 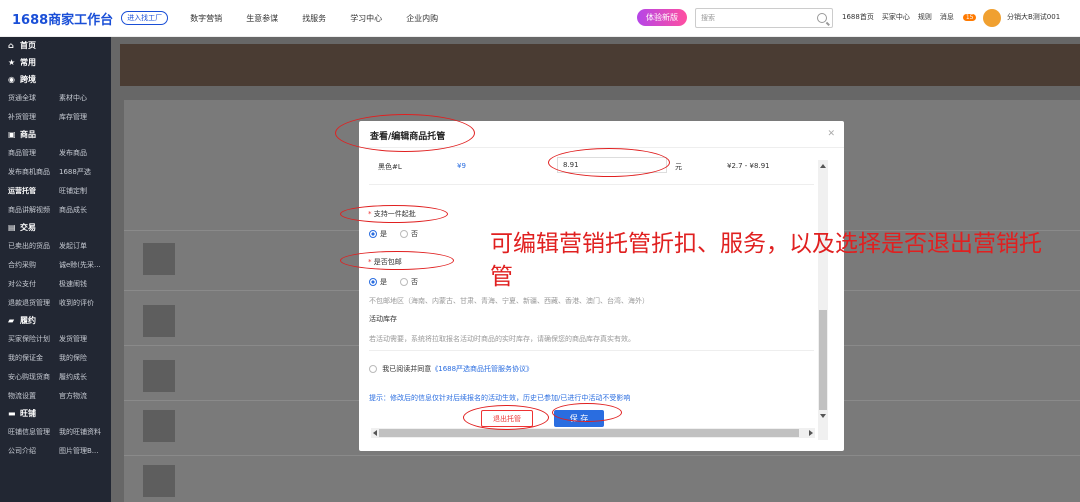 What do you see at coordinates (84, 358) in the screenshot?
I see `sidebar-item: 我的保险` at bounding box center [84, 358].